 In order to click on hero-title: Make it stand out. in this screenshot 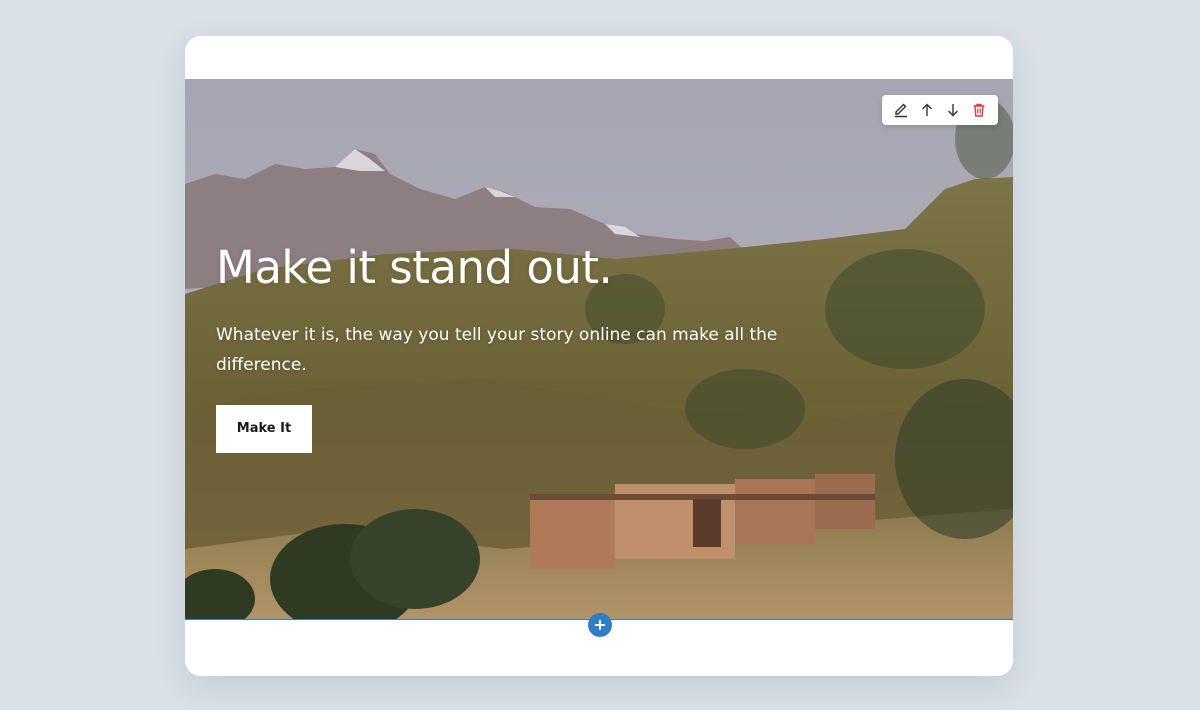, I will do `click(516, 267)`.